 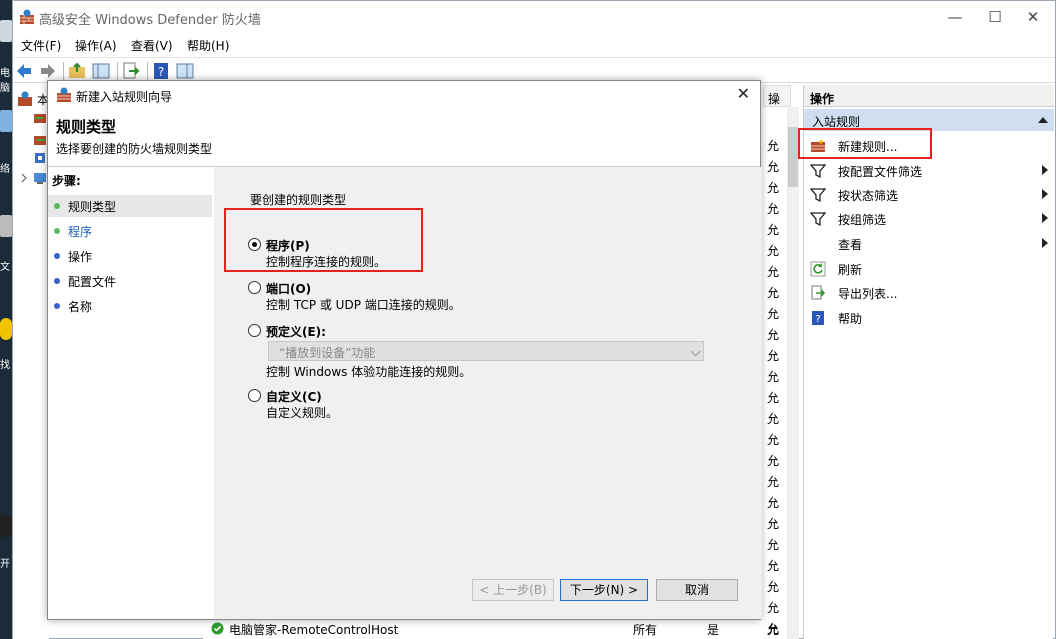 I want to click on outbound-rules-icon, so click(x=40, y=140).